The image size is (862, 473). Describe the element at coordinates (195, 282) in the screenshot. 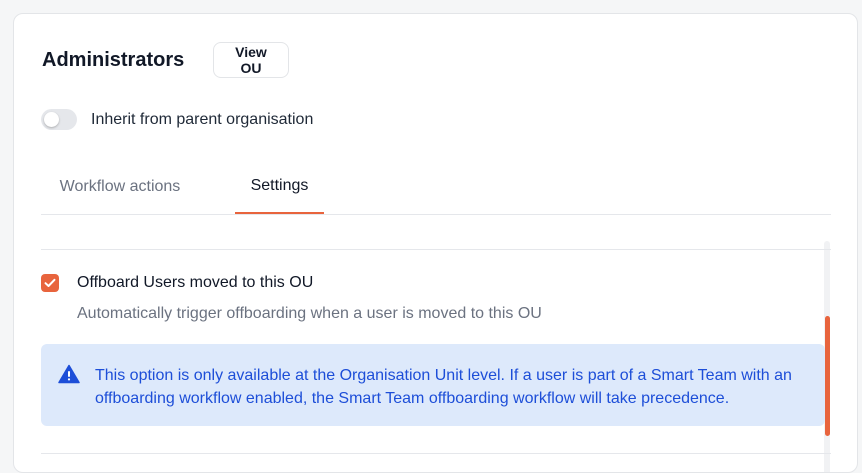

I see `offboard-option-title: Offboard Users moved to this OU` at that location.